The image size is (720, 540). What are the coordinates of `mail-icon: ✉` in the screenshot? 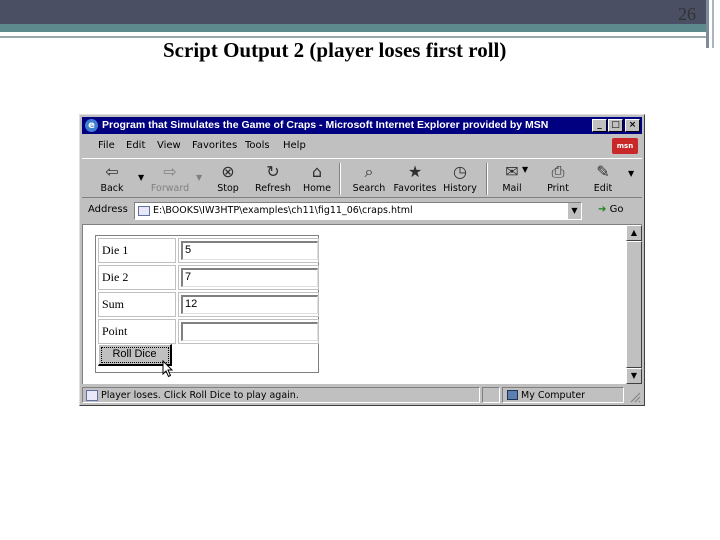 It's located at (512, 171).